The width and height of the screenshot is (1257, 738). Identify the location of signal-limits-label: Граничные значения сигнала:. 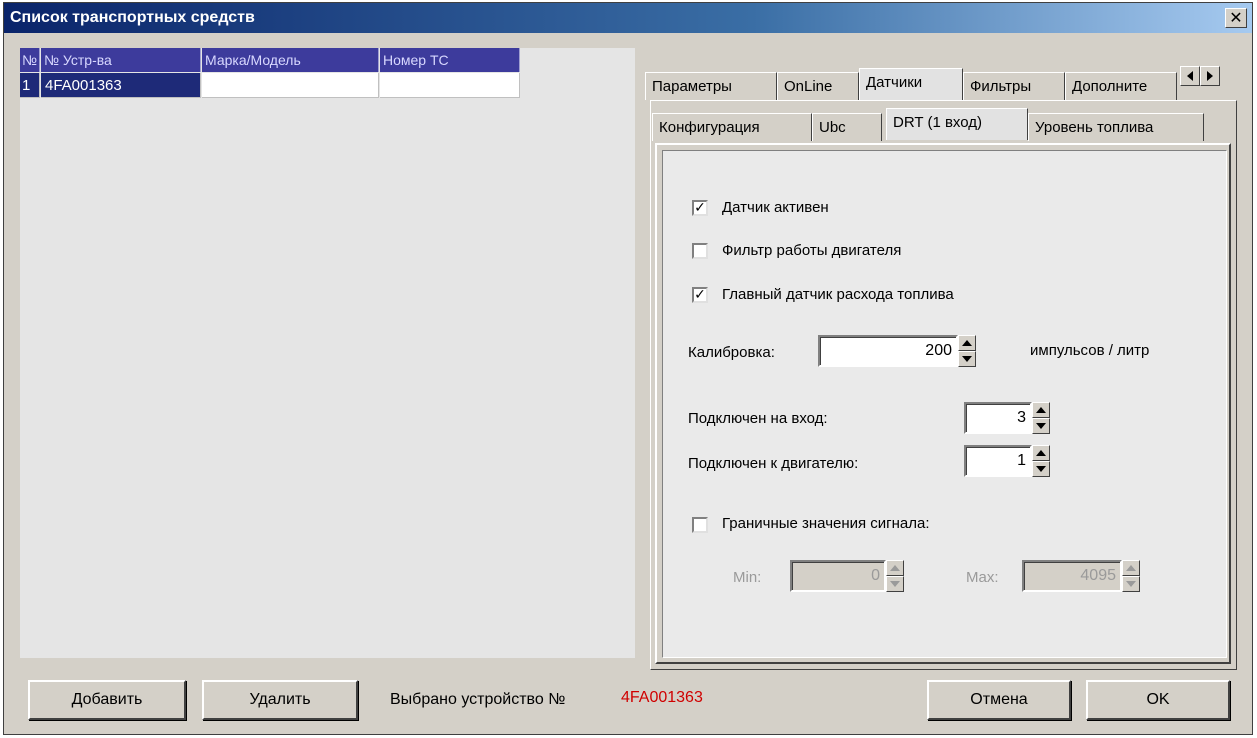
(826, 523).